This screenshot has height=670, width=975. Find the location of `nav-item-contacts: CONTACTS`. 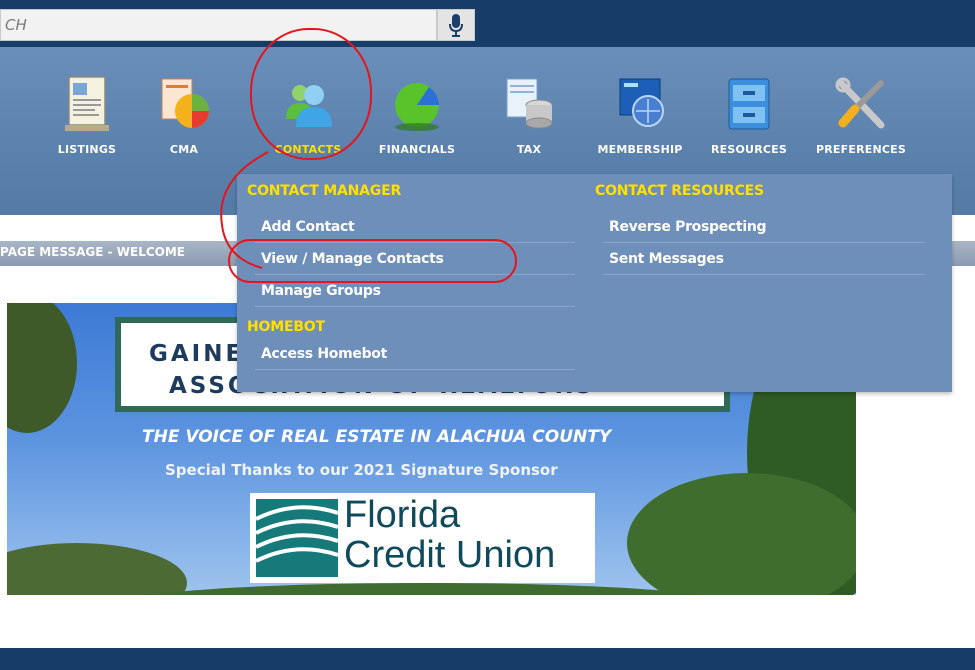

nav-item-contacts: CONTACTS is located at coordinates (308, 127).